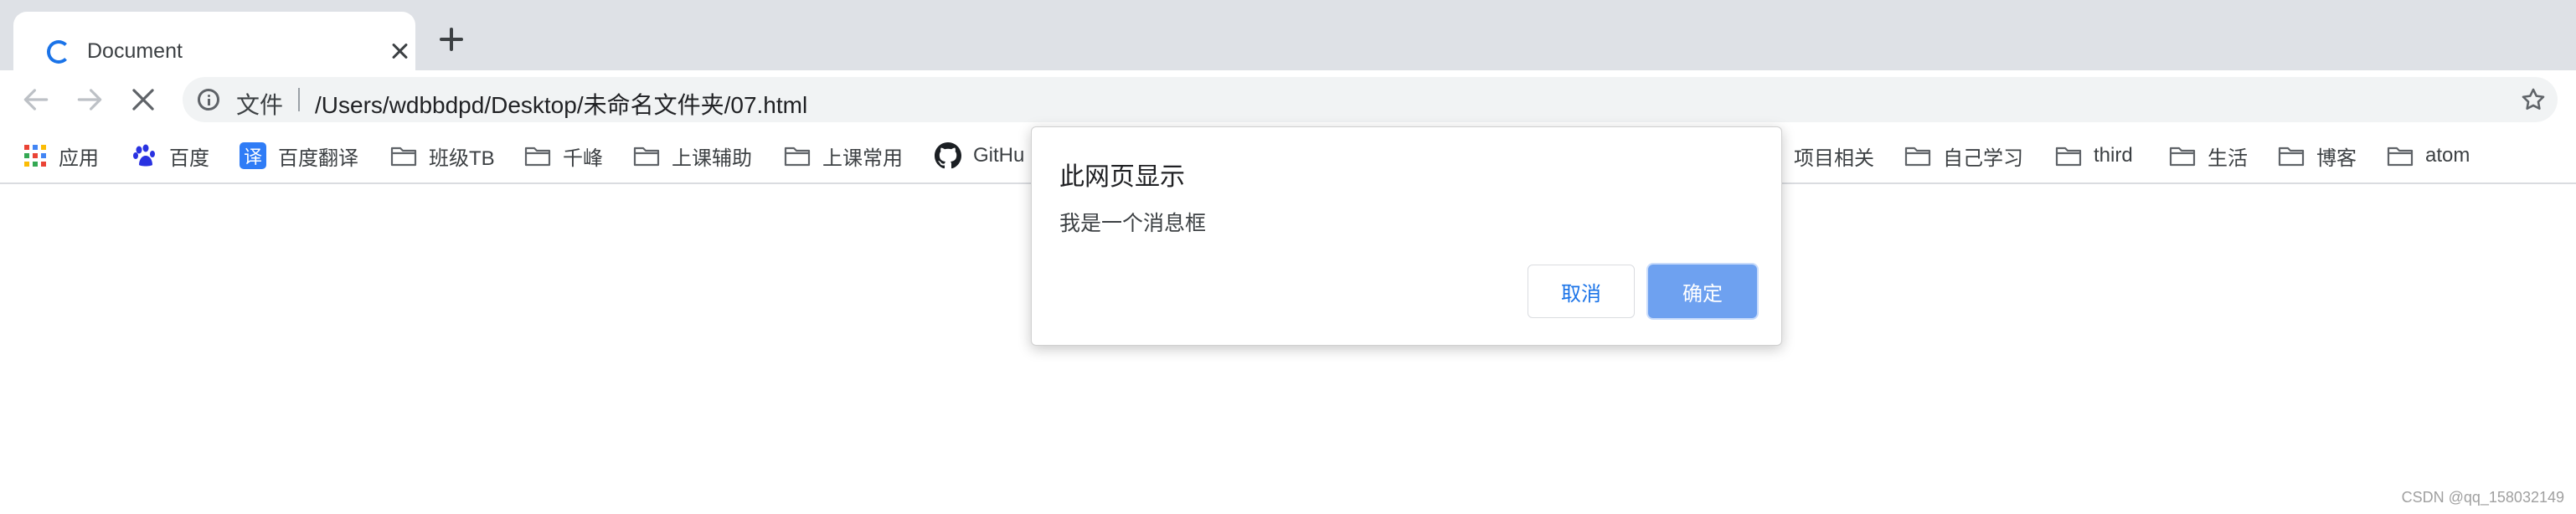 This screenshot has width=2576, height=514. What do you see at coordinates (712, 158) in the screenshot?
I see `bookmark-label: 上课辅助` at bounding box center [712, 158].